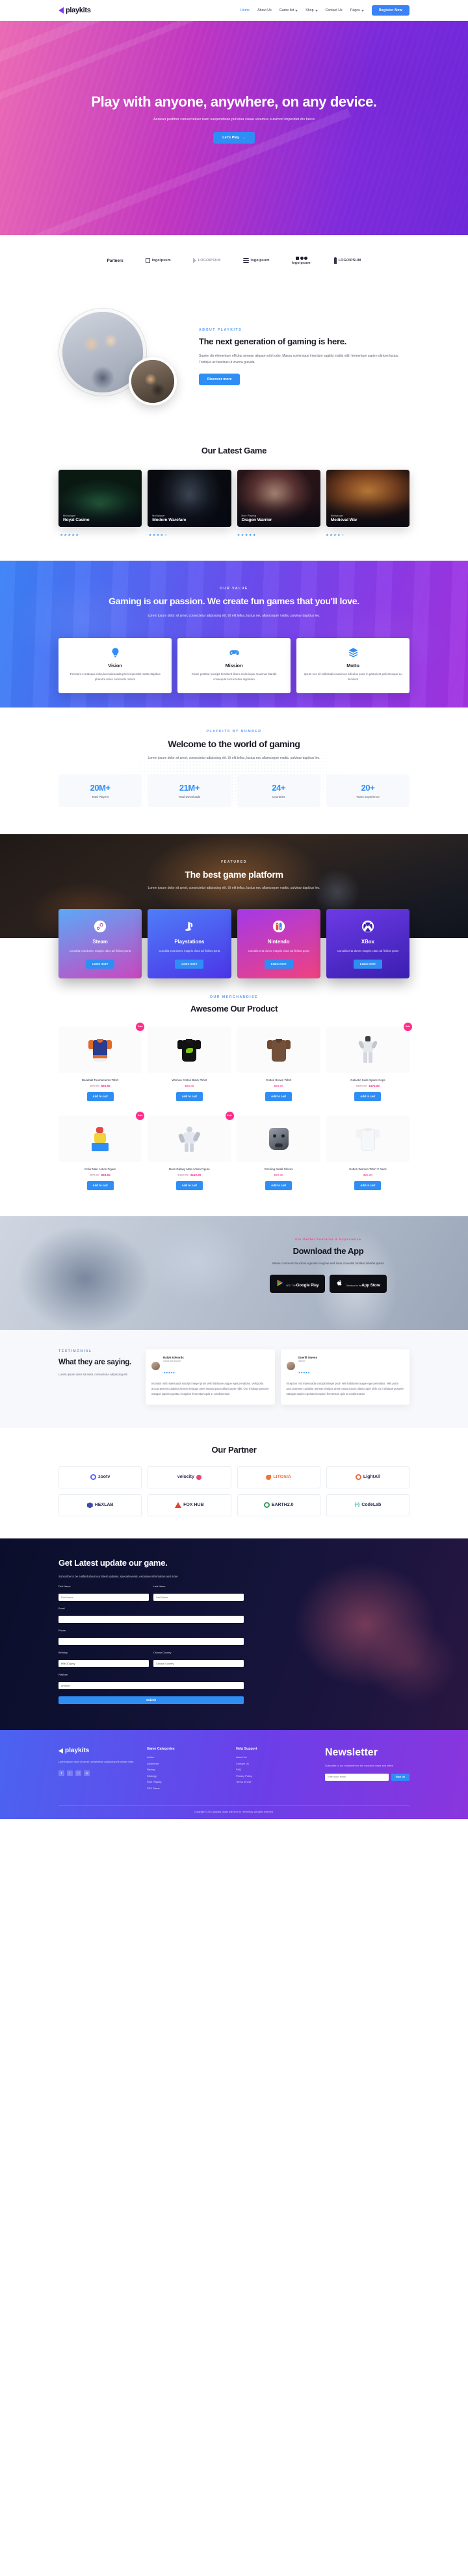 Image resolution: width=468 pixels, height=2576 pixels. Describe the element at coordinates (186, 1781) in the screenshot. I see `footer-link: Role Playing` at that location.